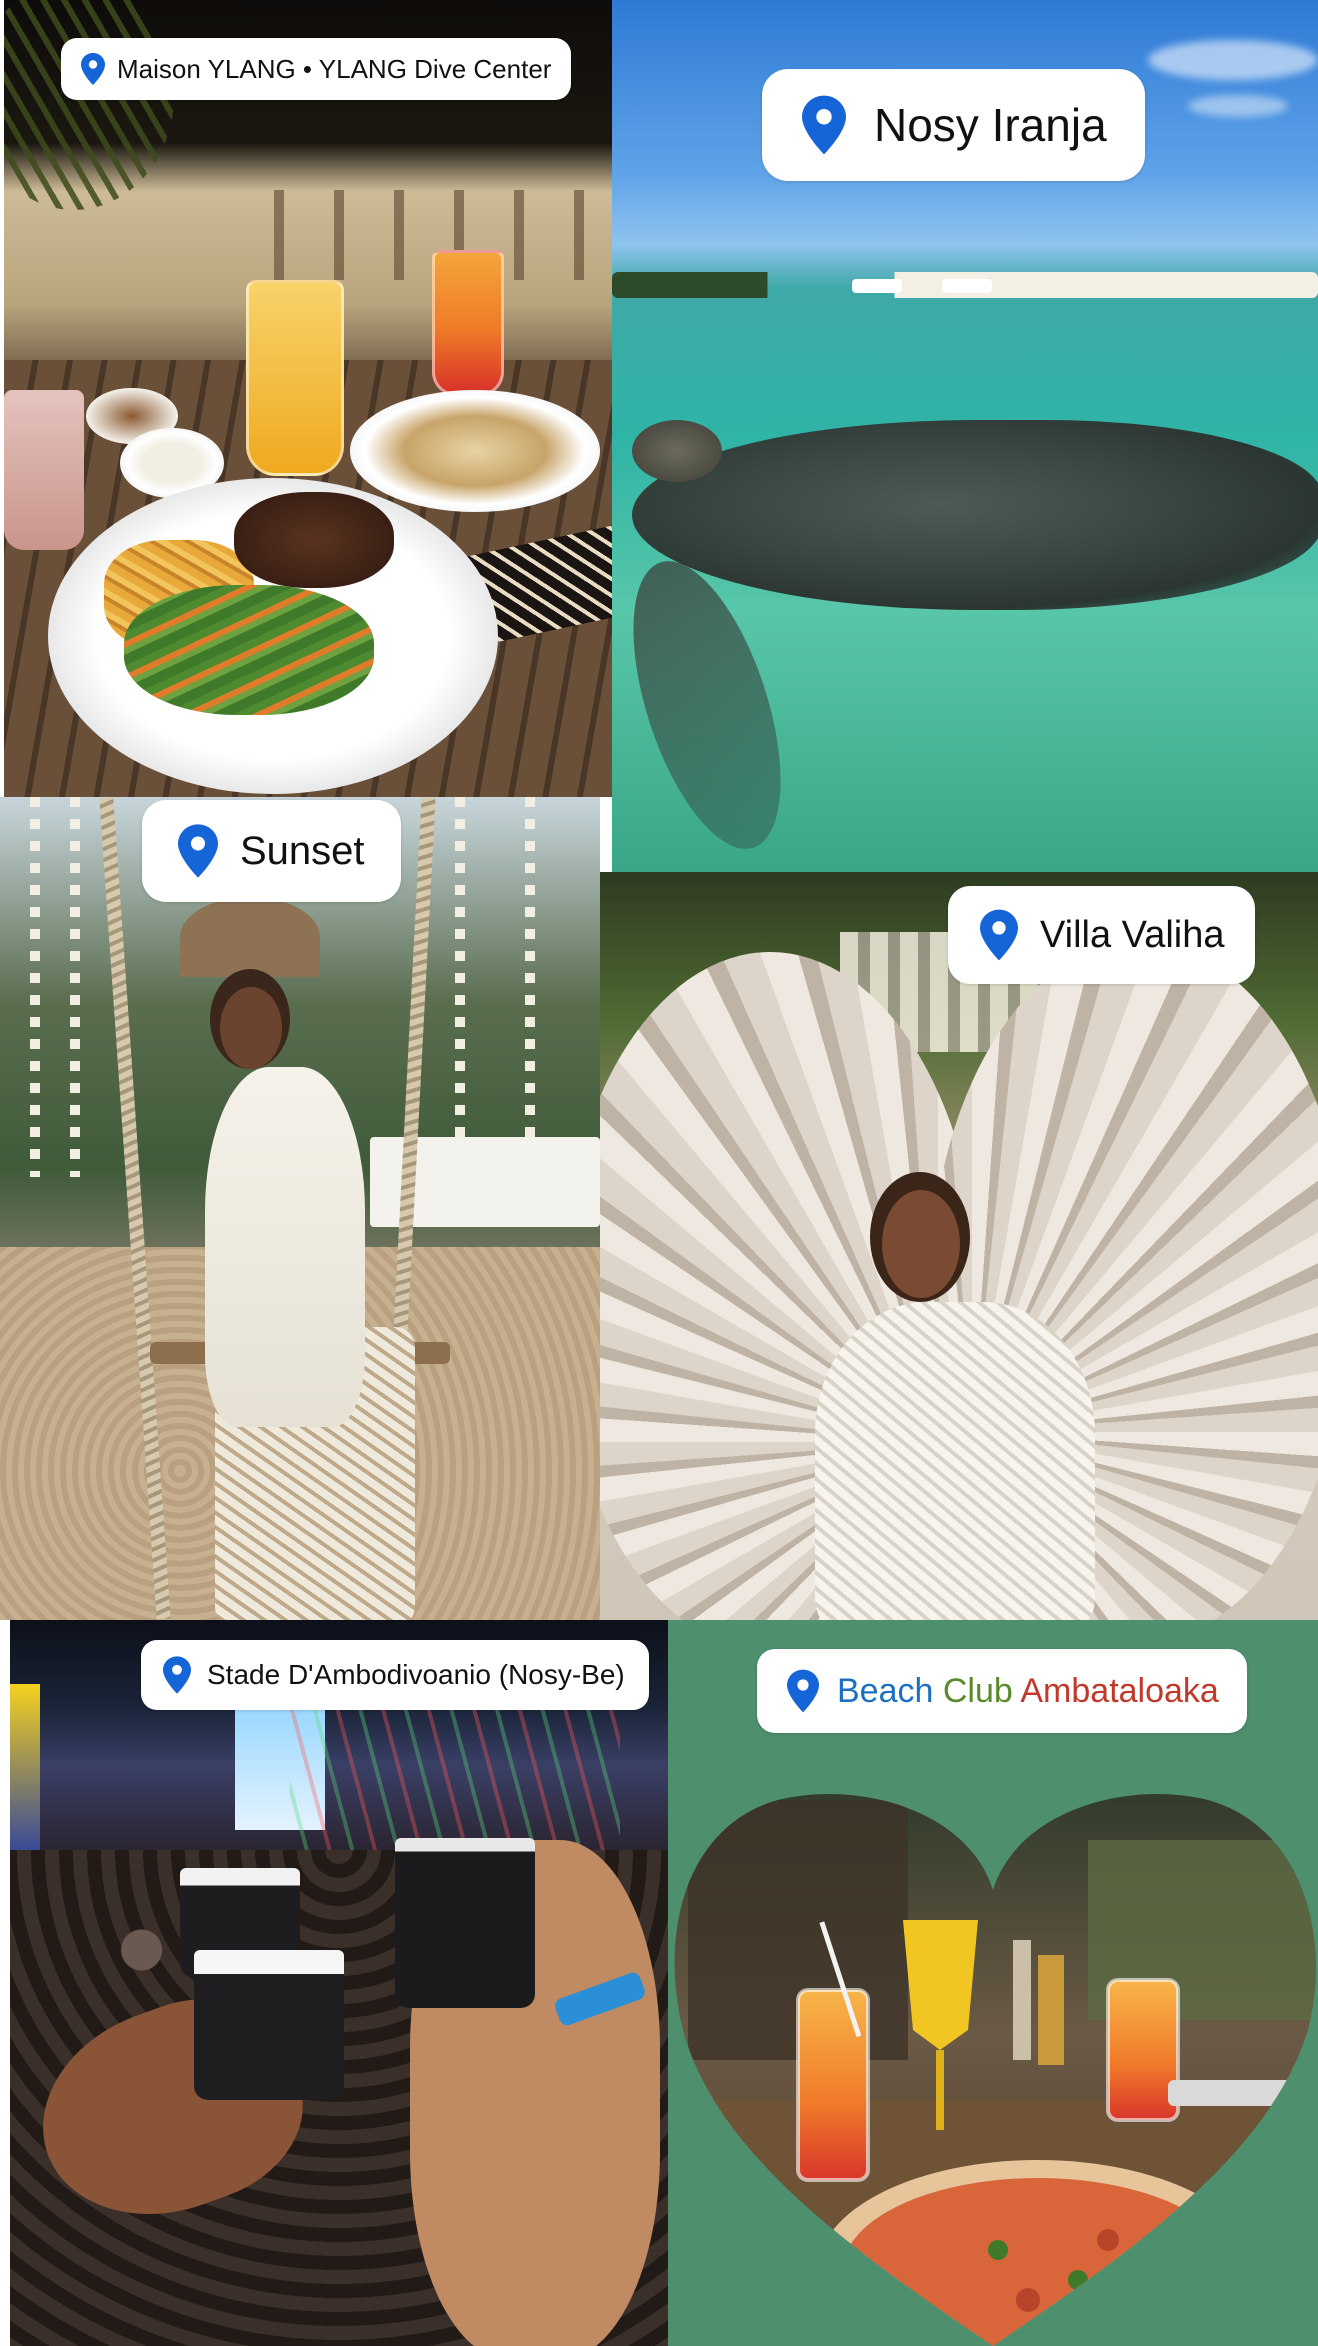 This screenshot has width=1318, height=2346. I want to click on label-word: Beach, so click(885, 1690).